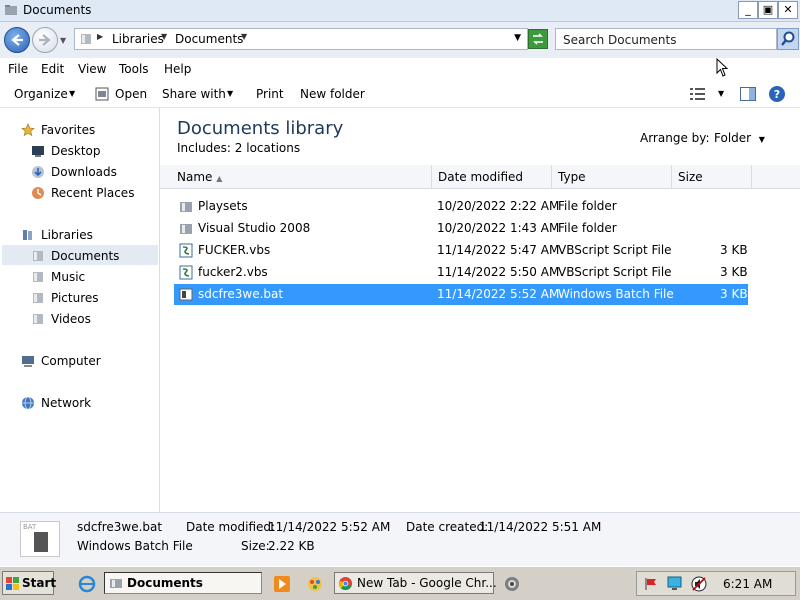  What do you see at coordinates (447, 527) in the screenshot?
I see `details-created-label: Date created:` at bounding box center [447, 527].